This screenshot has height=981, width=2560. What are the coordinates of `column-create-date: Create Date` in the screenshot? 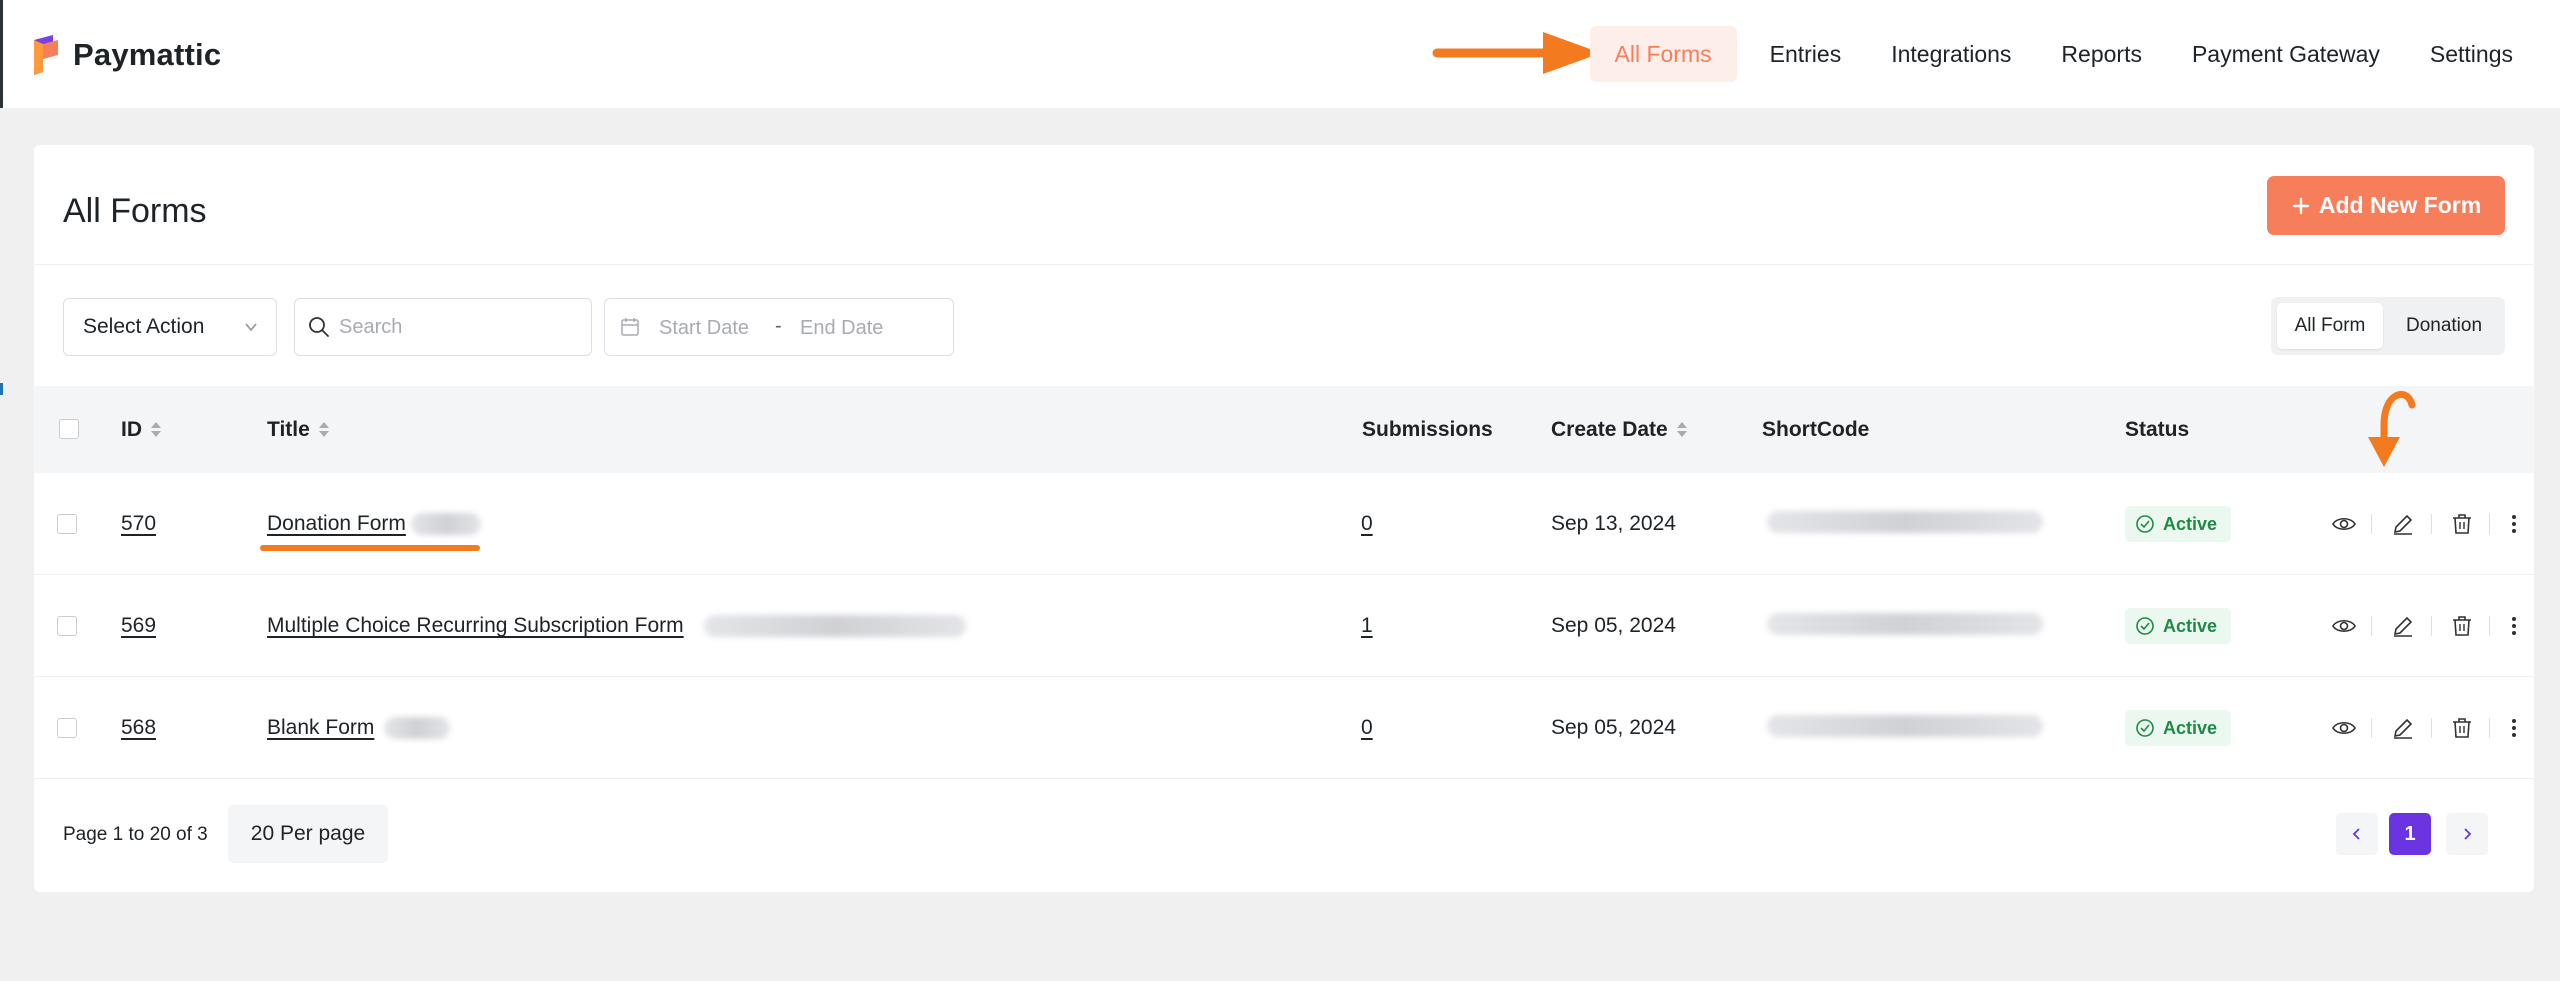 It's located at (1619, 429).